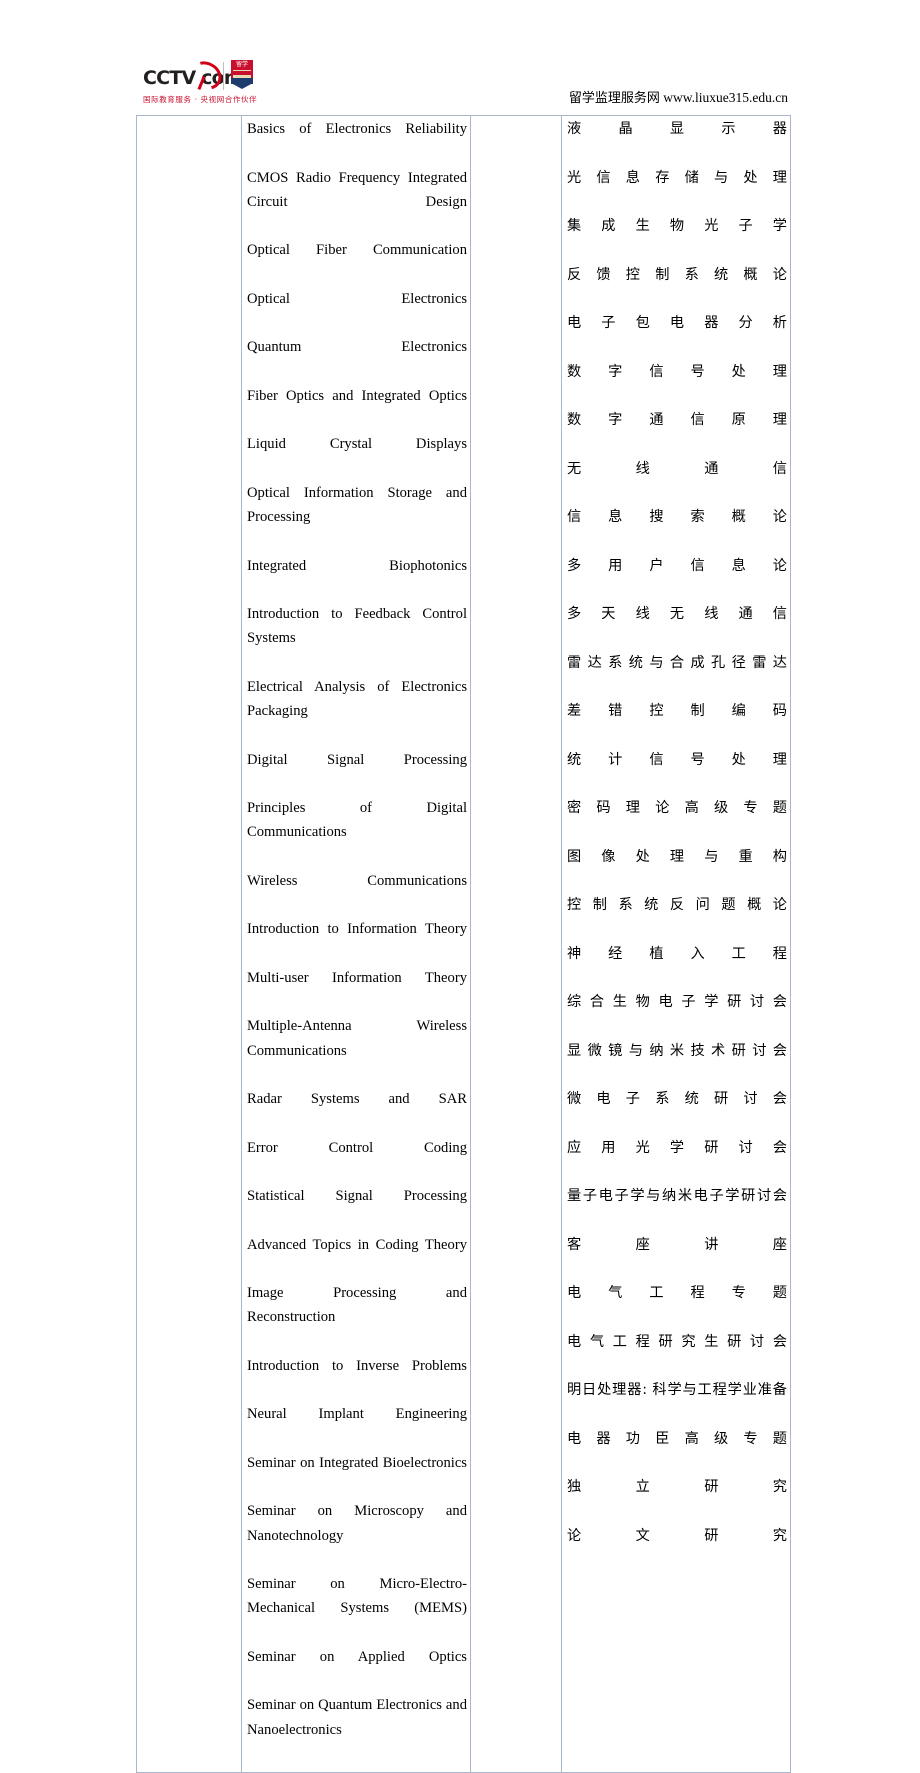  What do you see at coordinates (357, 977) in the screenshot?
I see `course-item: Multi-user Information Theory` at bounding box center [357, 977].